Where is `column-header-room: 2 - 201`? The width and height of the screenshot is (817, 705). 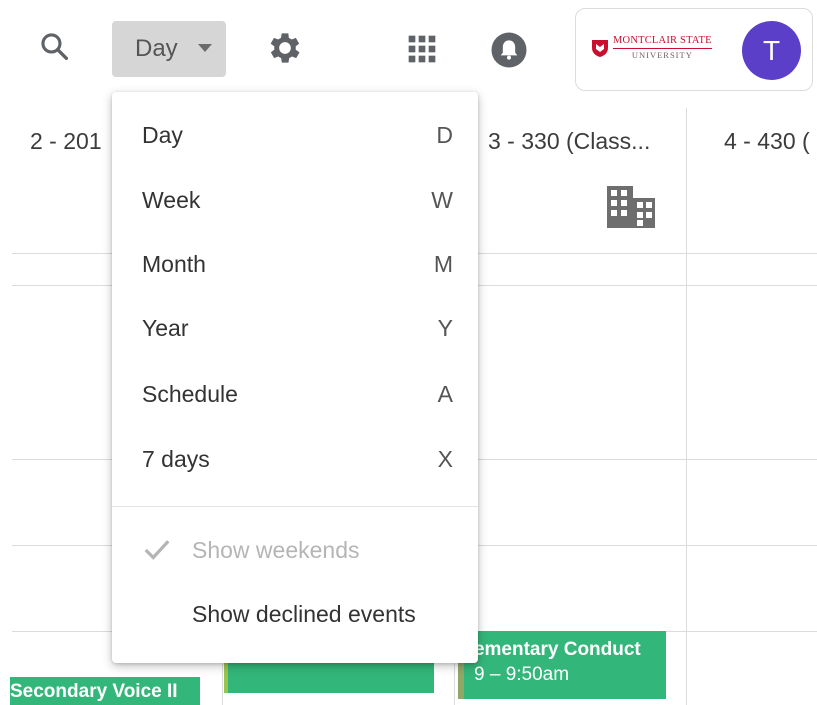
column-header-room: 2 - 201 is located at coordinates (66, 141).